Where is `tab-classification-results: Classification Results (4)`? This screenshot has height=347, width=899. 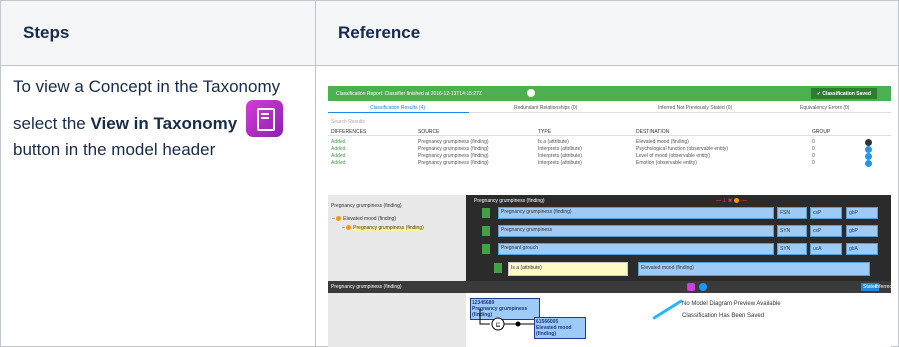 tab-classification-results: Classification Results (4) is located at coordinates (398, 108).